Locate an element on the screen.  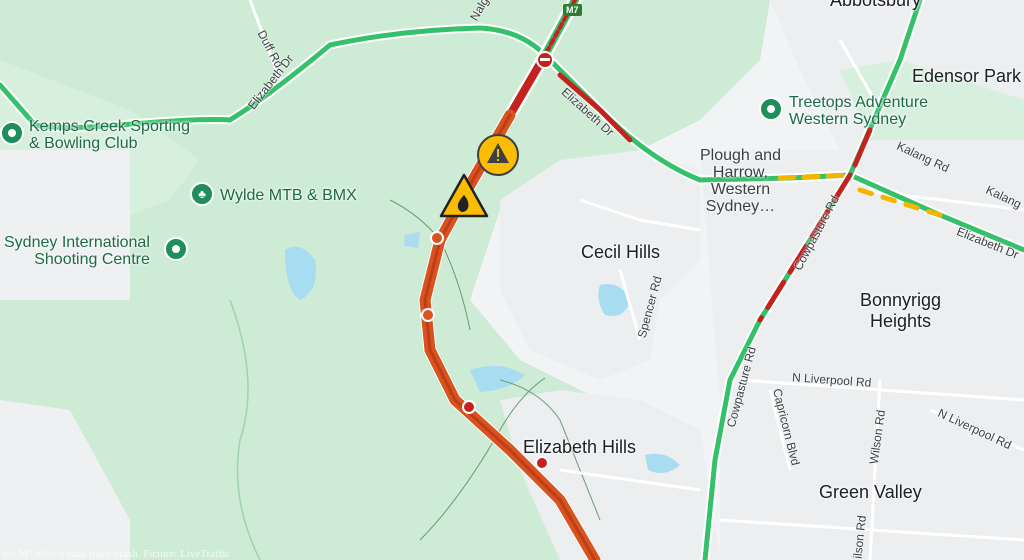
poi-shooting-centre: Sydney International Shooting Centre is located at coordinates (77, 251).